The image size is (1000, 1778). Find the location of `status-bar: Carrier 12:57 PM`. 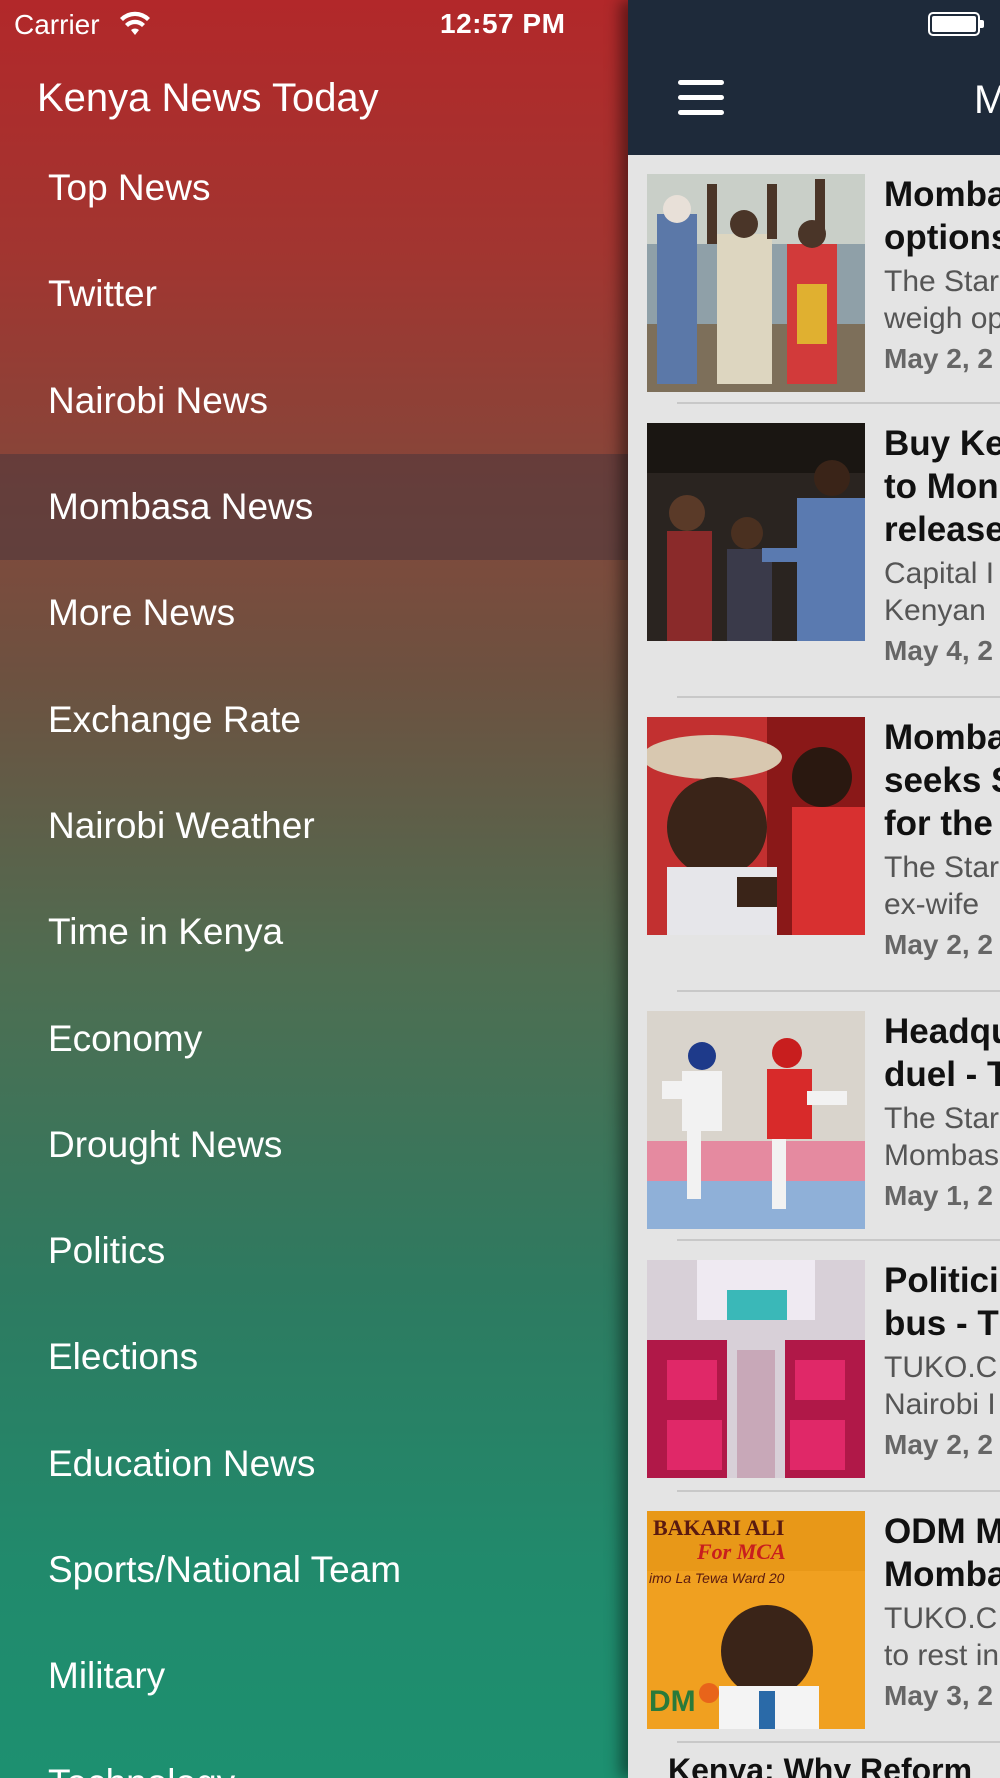

status-bar: Carrier 12:57 PM is located at coordinates (500, 25).